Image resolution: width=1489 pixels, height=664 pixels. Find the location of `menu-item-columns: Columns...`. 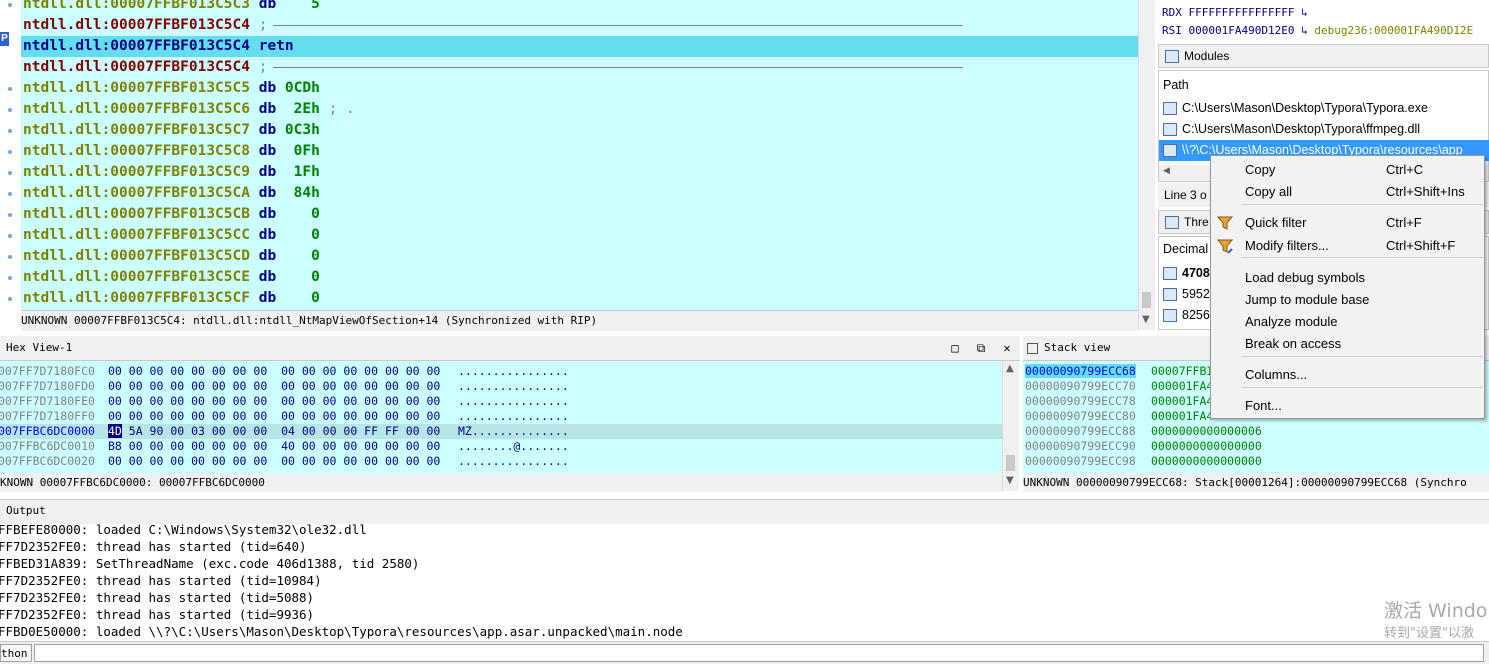

menu-item-columns: Columns... is located at coordinates (1347, 375).